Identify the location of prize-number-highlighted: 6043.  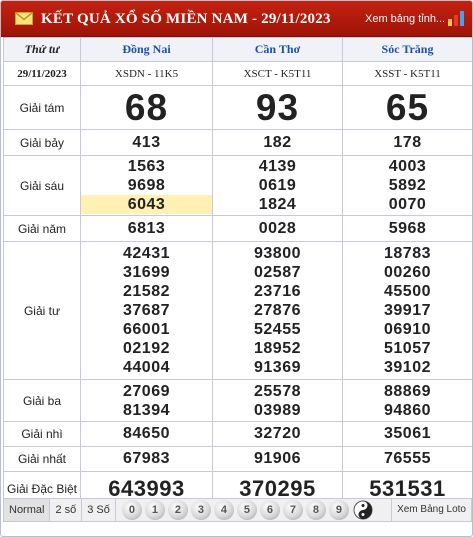
(146, 204).